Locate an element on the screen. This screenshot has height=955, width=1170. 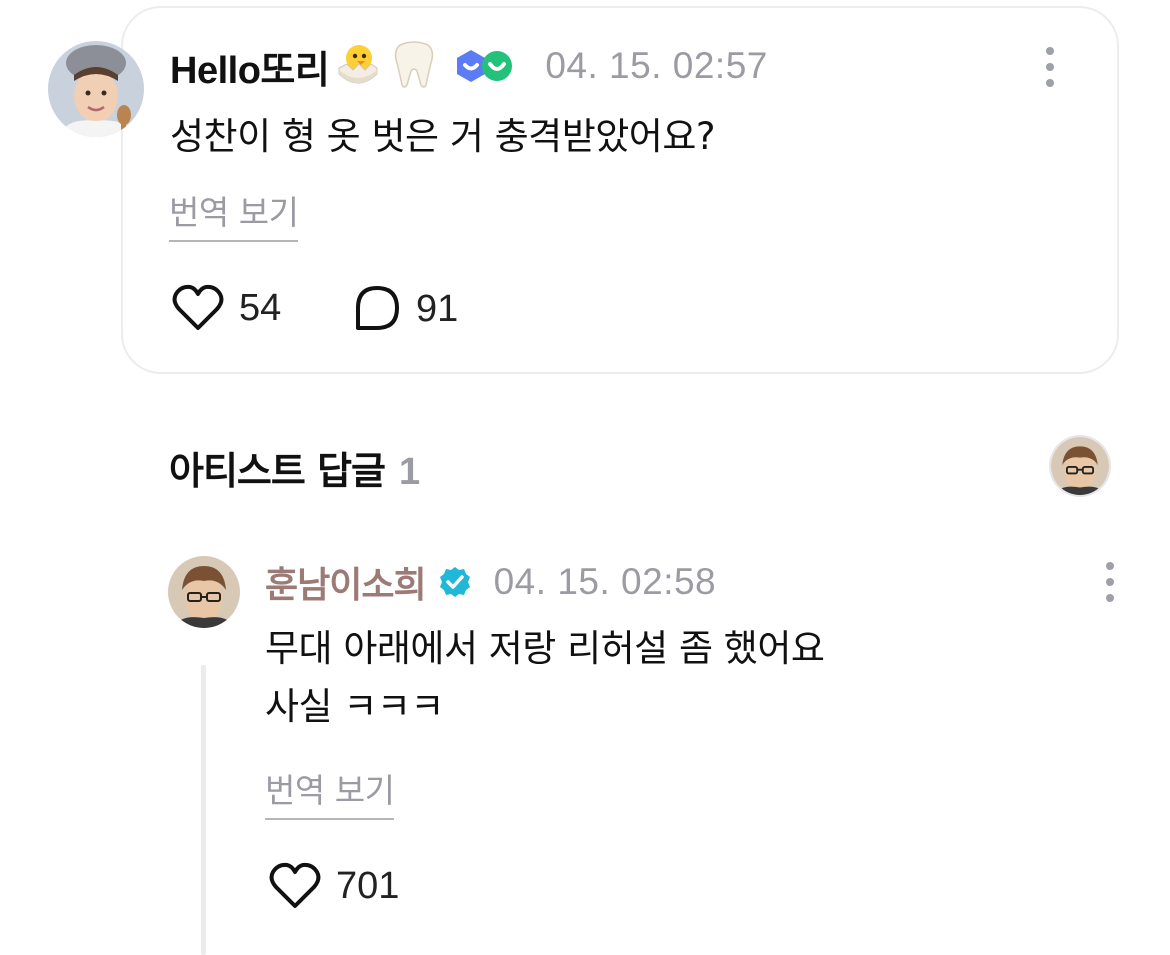
membership-badge-icon is located at coordinates (485, 66).